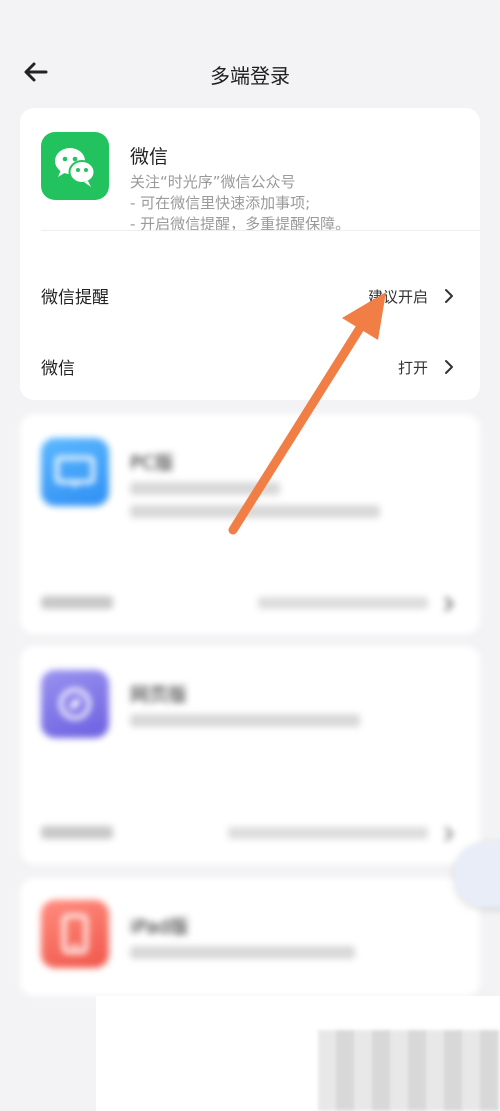 The width and height of the screenshot is (500, 1111). Describe the element at coordinates (220, 203) in the screenshot. I see `desc-line: - 可在微信里快速添加事项;` at that location.